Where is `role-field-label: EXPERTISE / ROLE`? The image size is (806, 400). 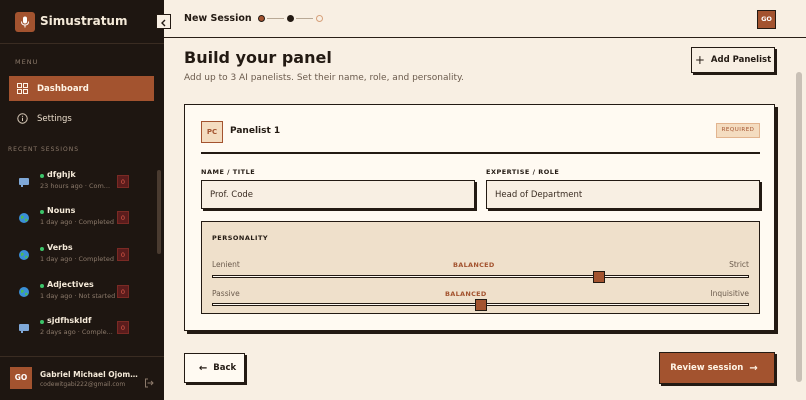
role-field-label: EXPERTISE / ROLE is located at coordinates (523, 172).